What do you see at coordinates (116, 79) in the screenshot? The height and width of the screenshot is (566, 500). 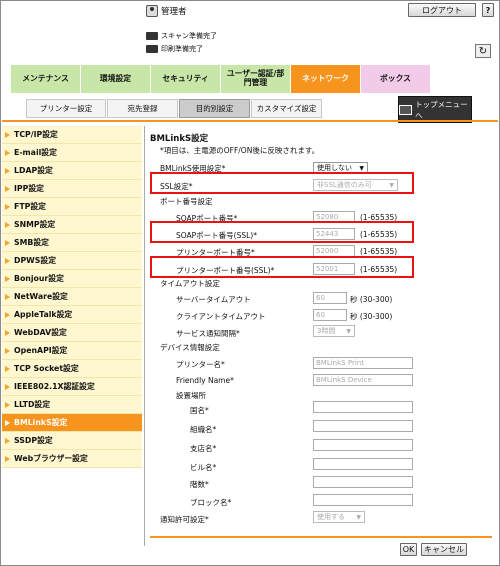 I see `tab-environment: 環境設定` at bounding box center [116, 79].